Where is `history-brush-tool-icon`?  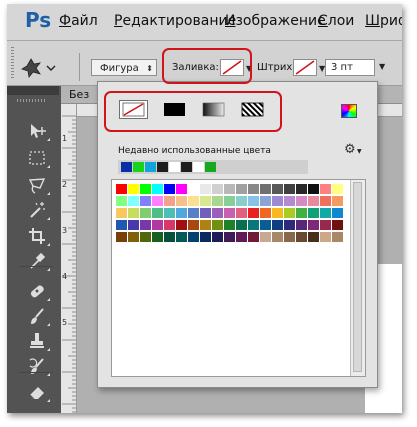 history-brush-tool-icon is located at coordinates (37, 366).